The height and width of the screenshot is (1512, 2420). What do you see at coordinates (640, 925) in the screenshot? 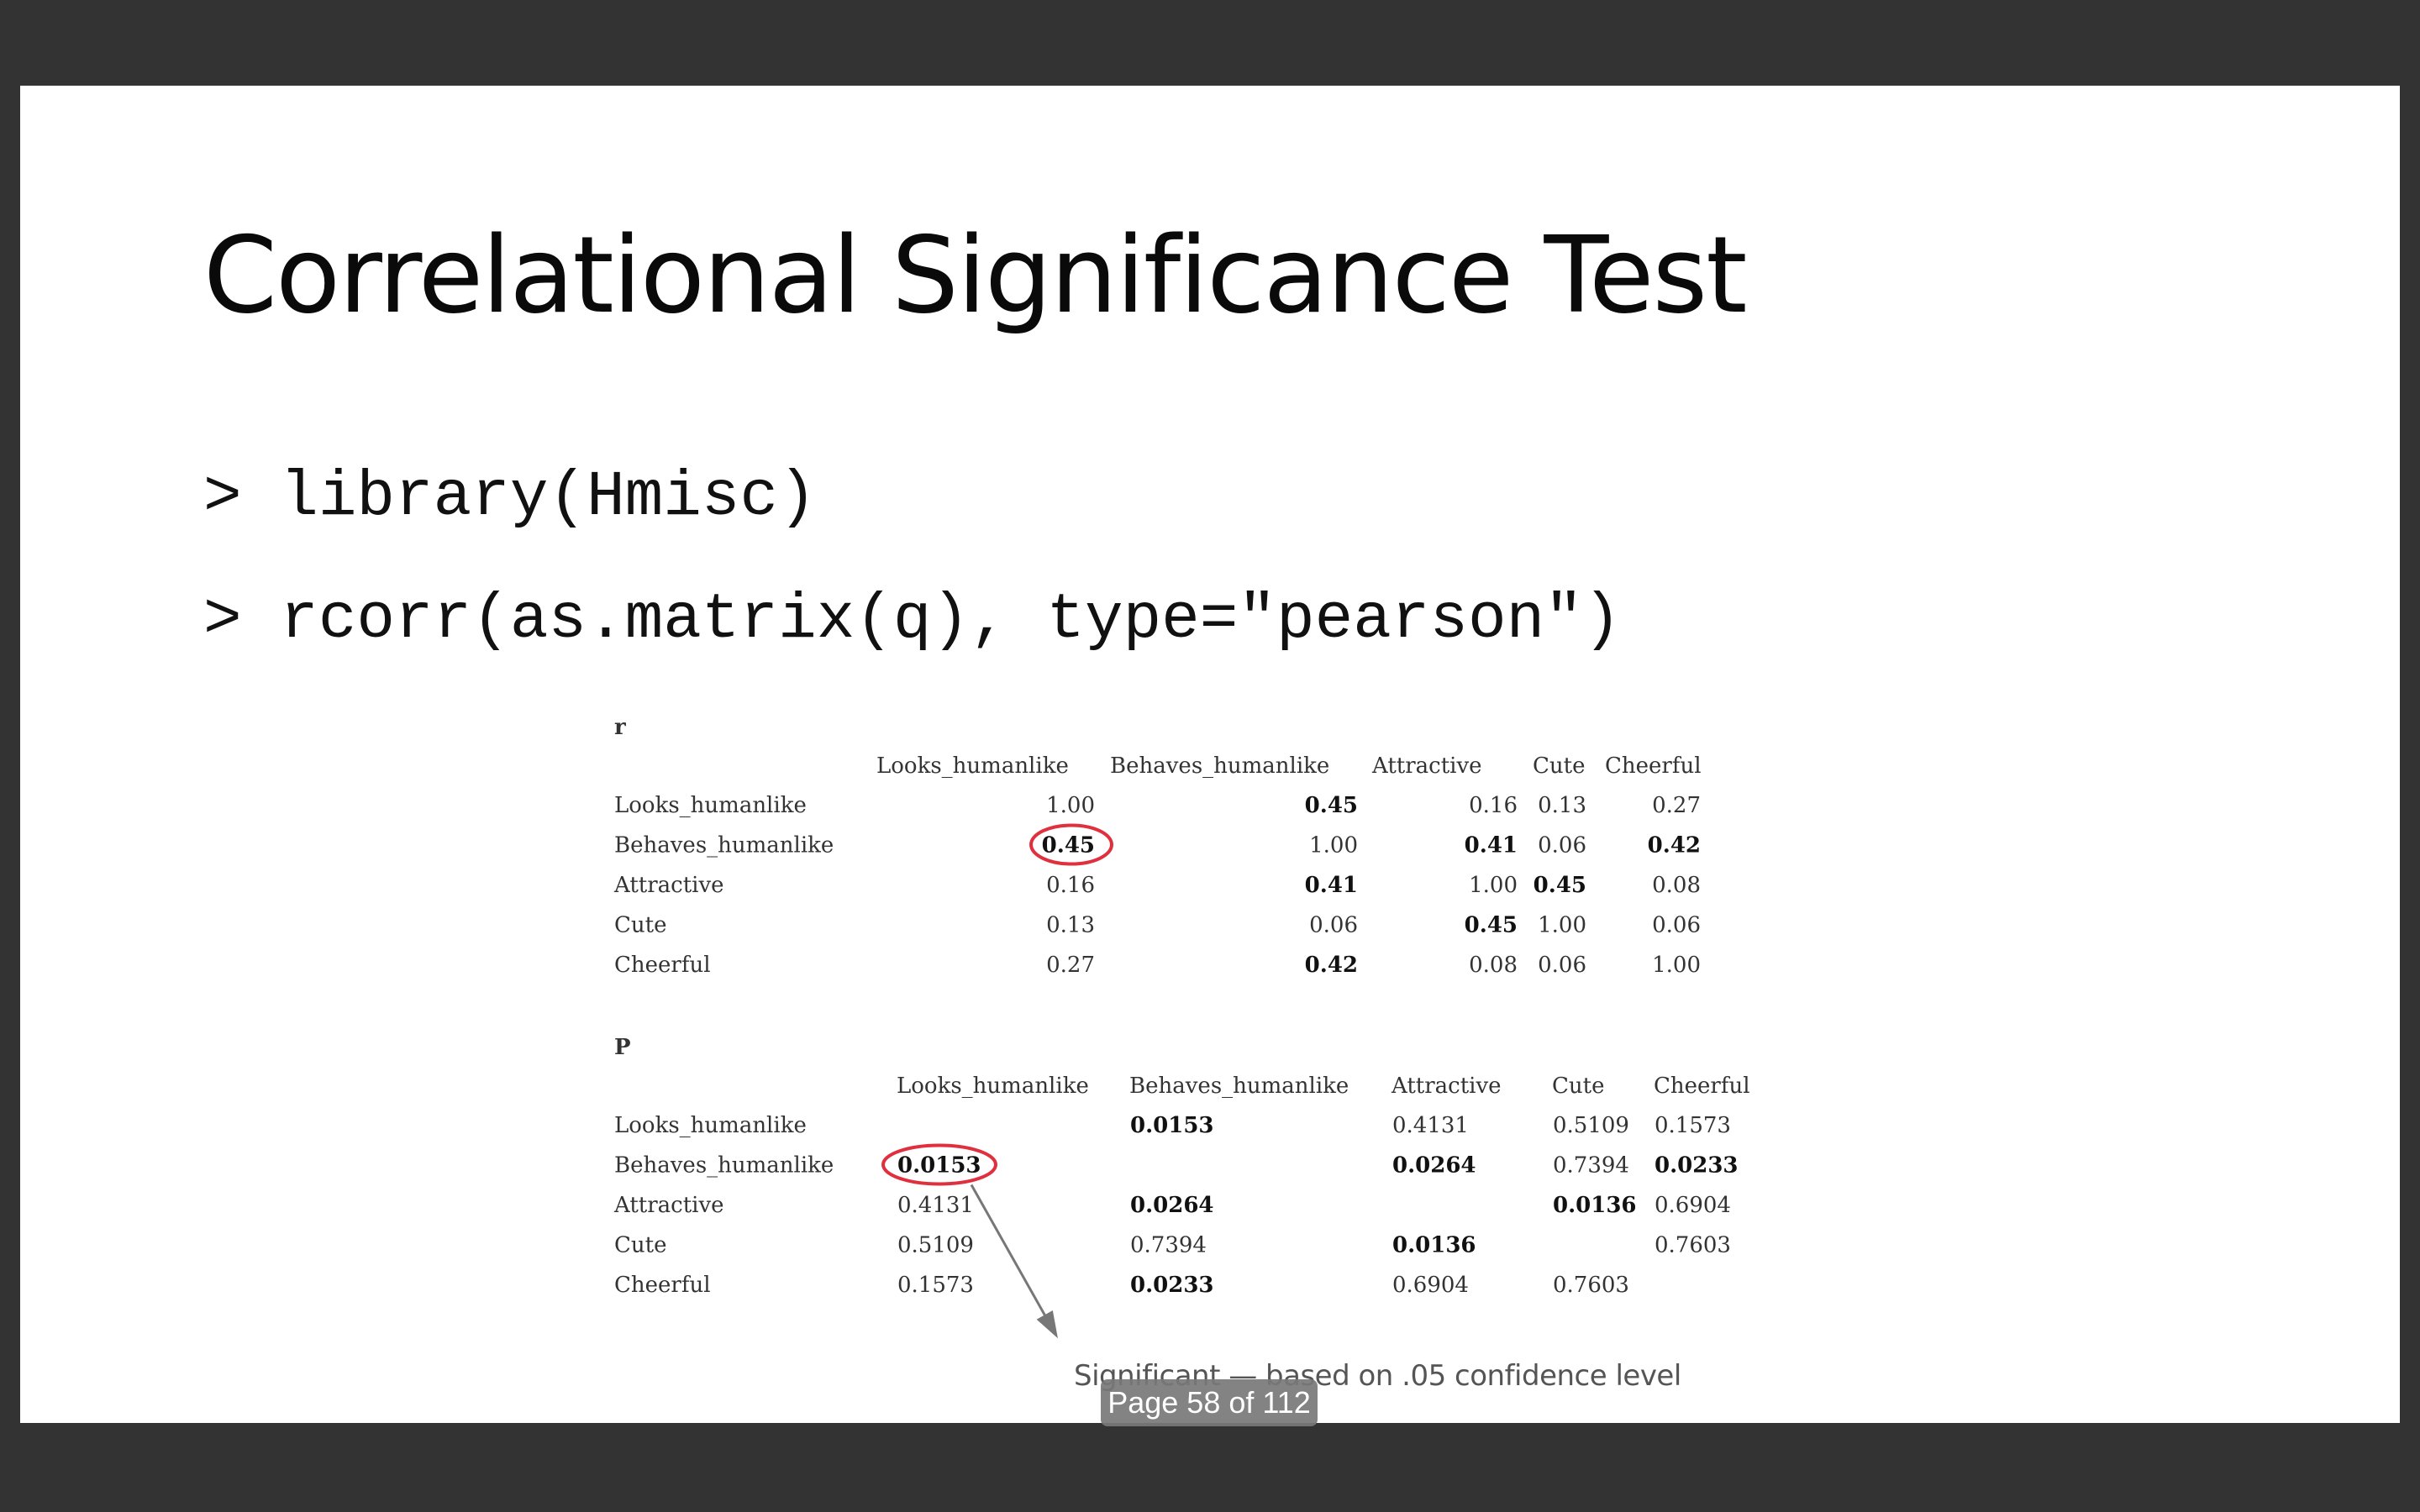
I see `r-row-label: Cute` at bounding box center [640, 925].